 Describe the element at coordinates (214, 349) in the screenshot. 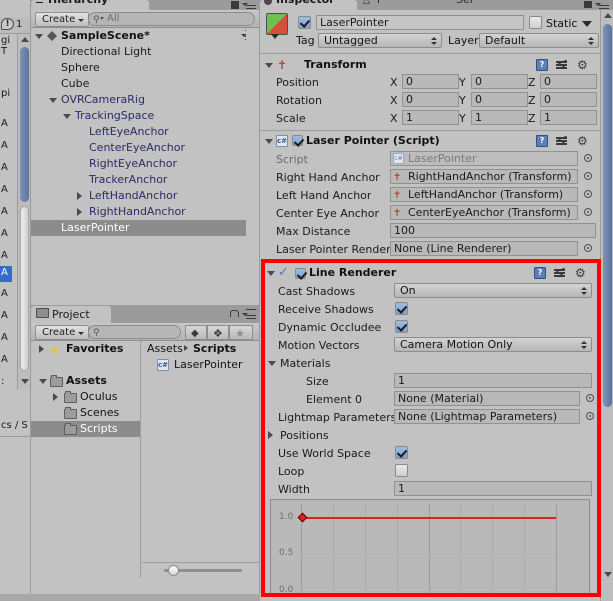

I see `breadcrumb-scripts: Scripts` at that location.